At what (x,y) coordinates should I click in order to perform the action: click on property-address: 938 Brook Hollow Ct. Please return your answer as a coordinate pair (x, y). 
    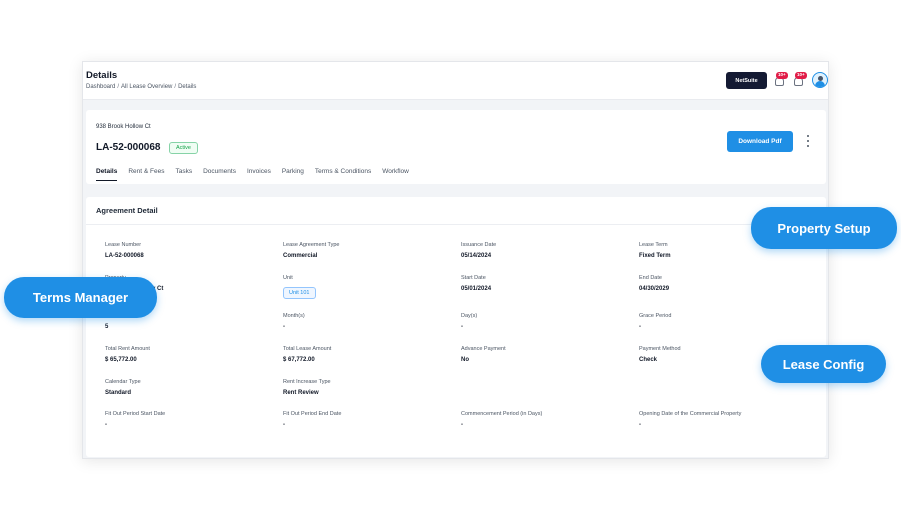
    Looking at the image, I should click on (123, 127).